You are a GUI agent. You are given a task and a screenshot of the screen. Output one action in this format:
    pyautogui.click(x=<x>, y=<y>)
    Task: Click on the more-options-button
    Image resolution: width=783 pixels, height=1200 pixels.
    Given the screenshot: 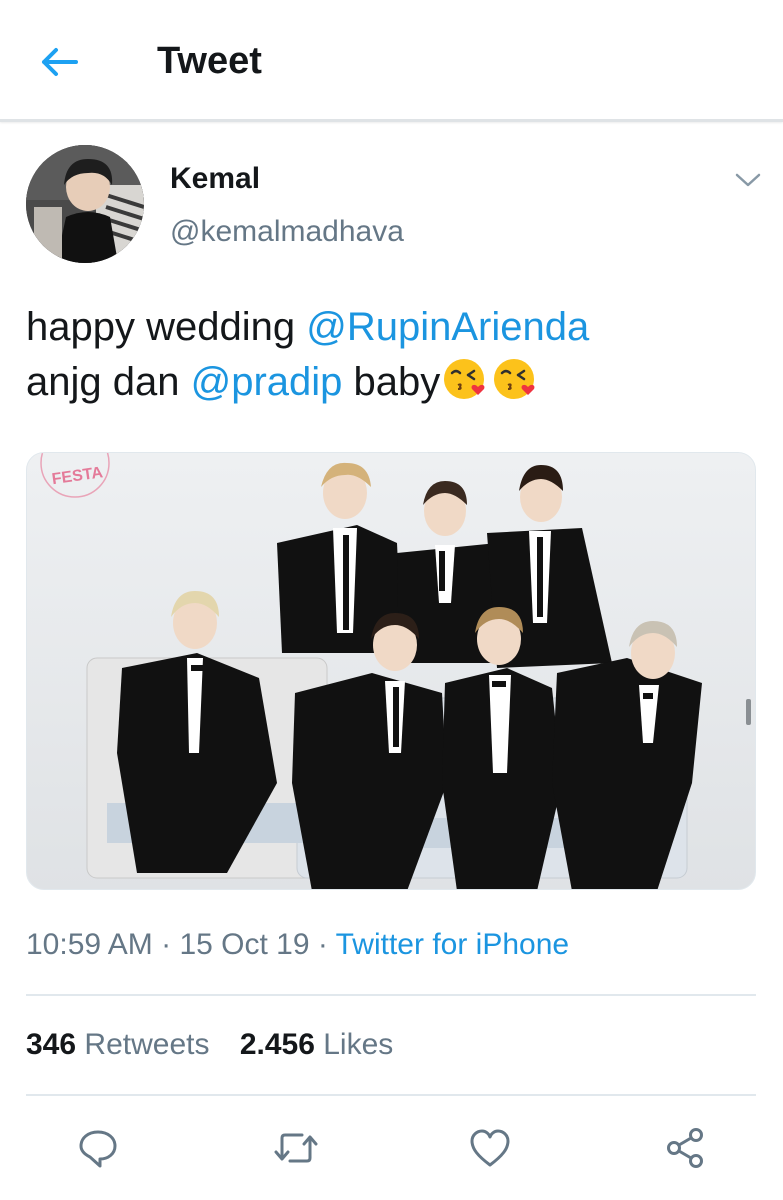 What is the action you would take?
    pyautogui.click(x=748, y=180)
    